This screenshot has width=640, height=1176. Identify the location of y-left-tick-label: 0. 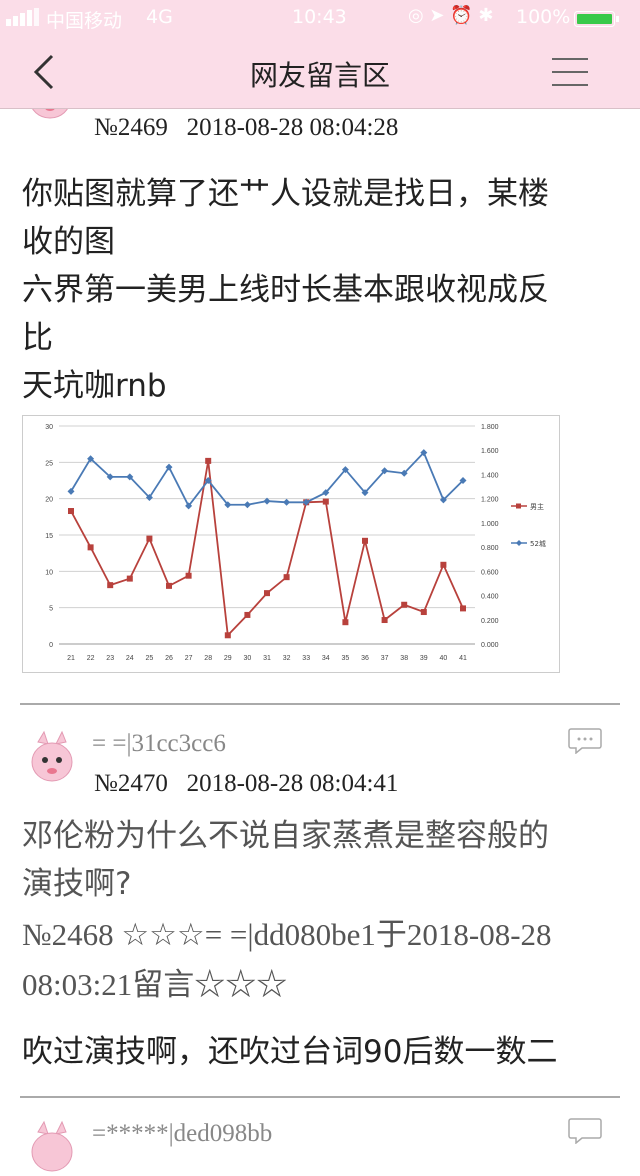
(51, 645).